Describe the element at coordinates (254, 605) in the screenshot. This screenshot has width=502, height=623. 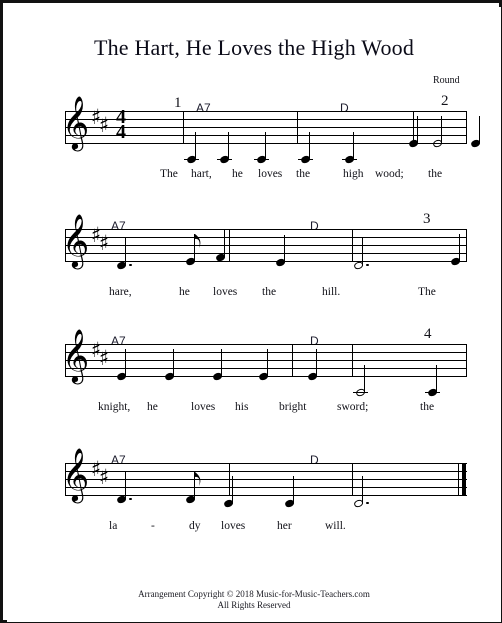
I see `copyright-line-2: All Rights Reserved` at that location.